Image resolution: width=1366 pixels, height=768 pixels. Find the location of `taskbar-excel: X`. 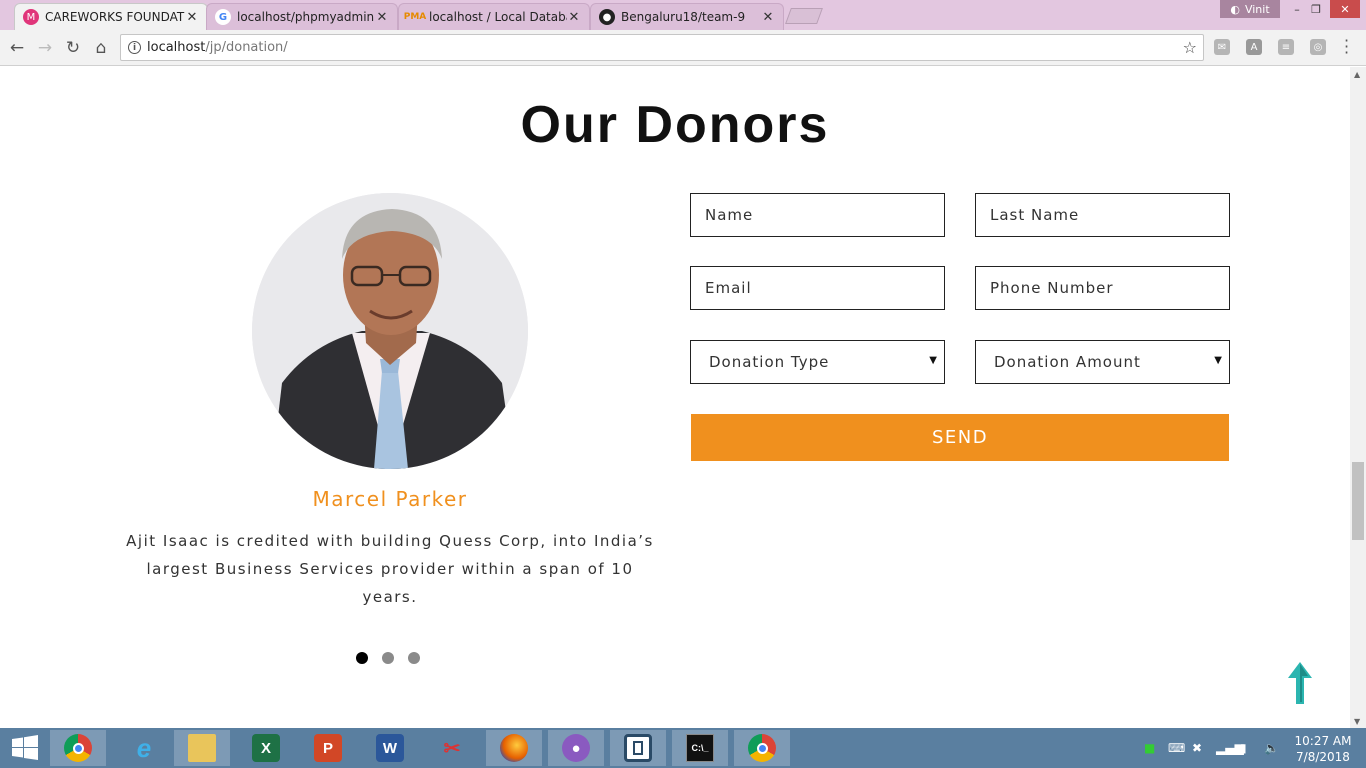

taskbar-excel: X is located at coordinates (266, 748).